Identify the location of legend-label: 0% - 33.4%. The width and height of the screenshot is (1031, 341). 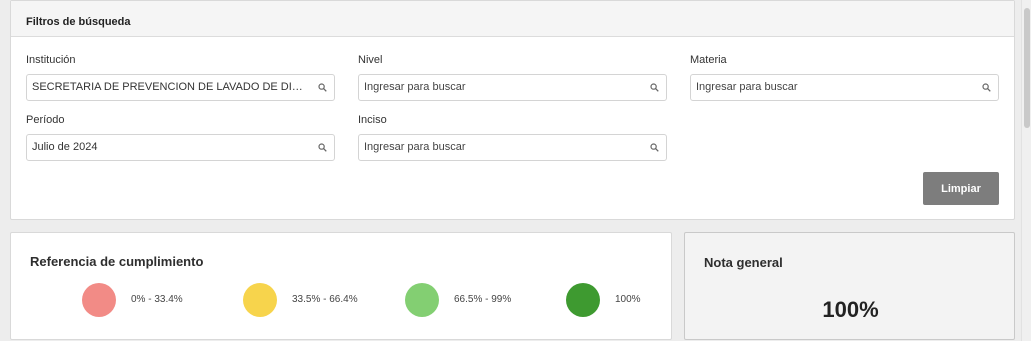
(157, 299).